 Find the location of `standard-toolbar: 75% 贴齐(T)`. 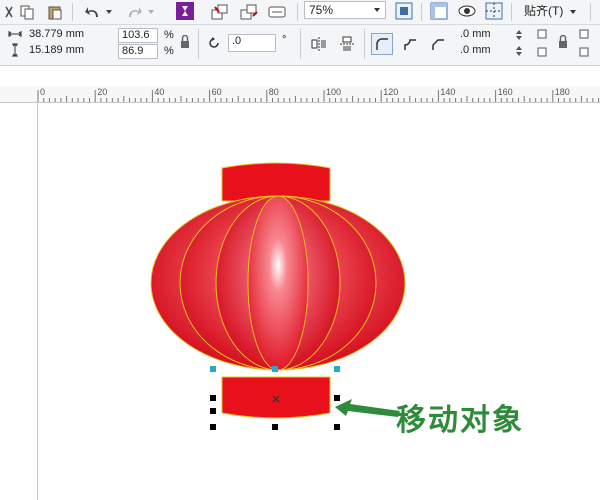

standard-toolbar: 75% 贴齐(T) is located at coordinates (300, 12).